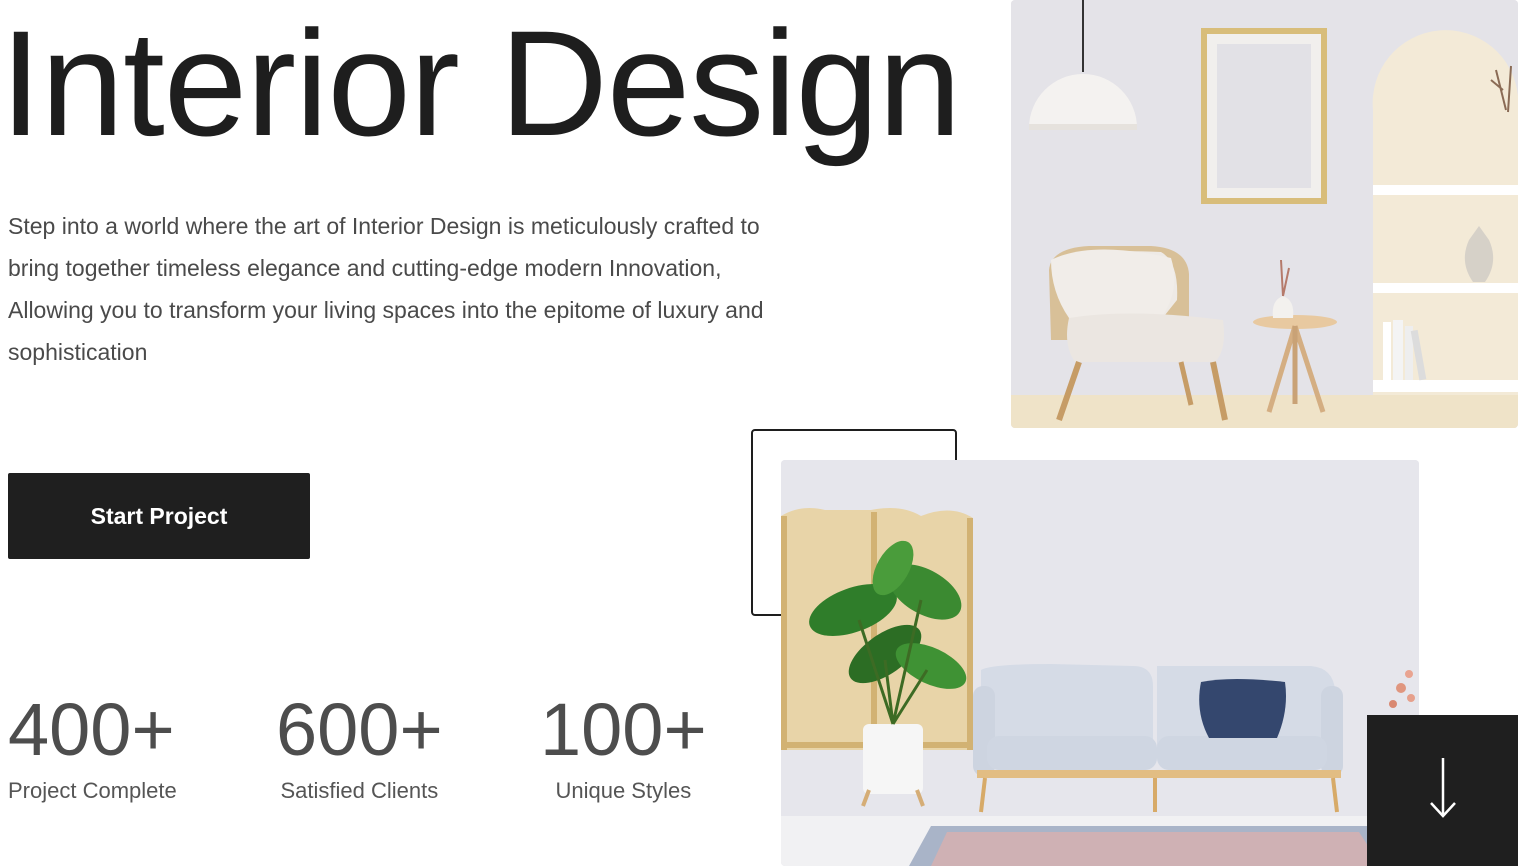 Image resolution: width=1518 pixels, height=866 pixels. I want to click on stat-projects: 400+ Project Complete, so click(92, 748).